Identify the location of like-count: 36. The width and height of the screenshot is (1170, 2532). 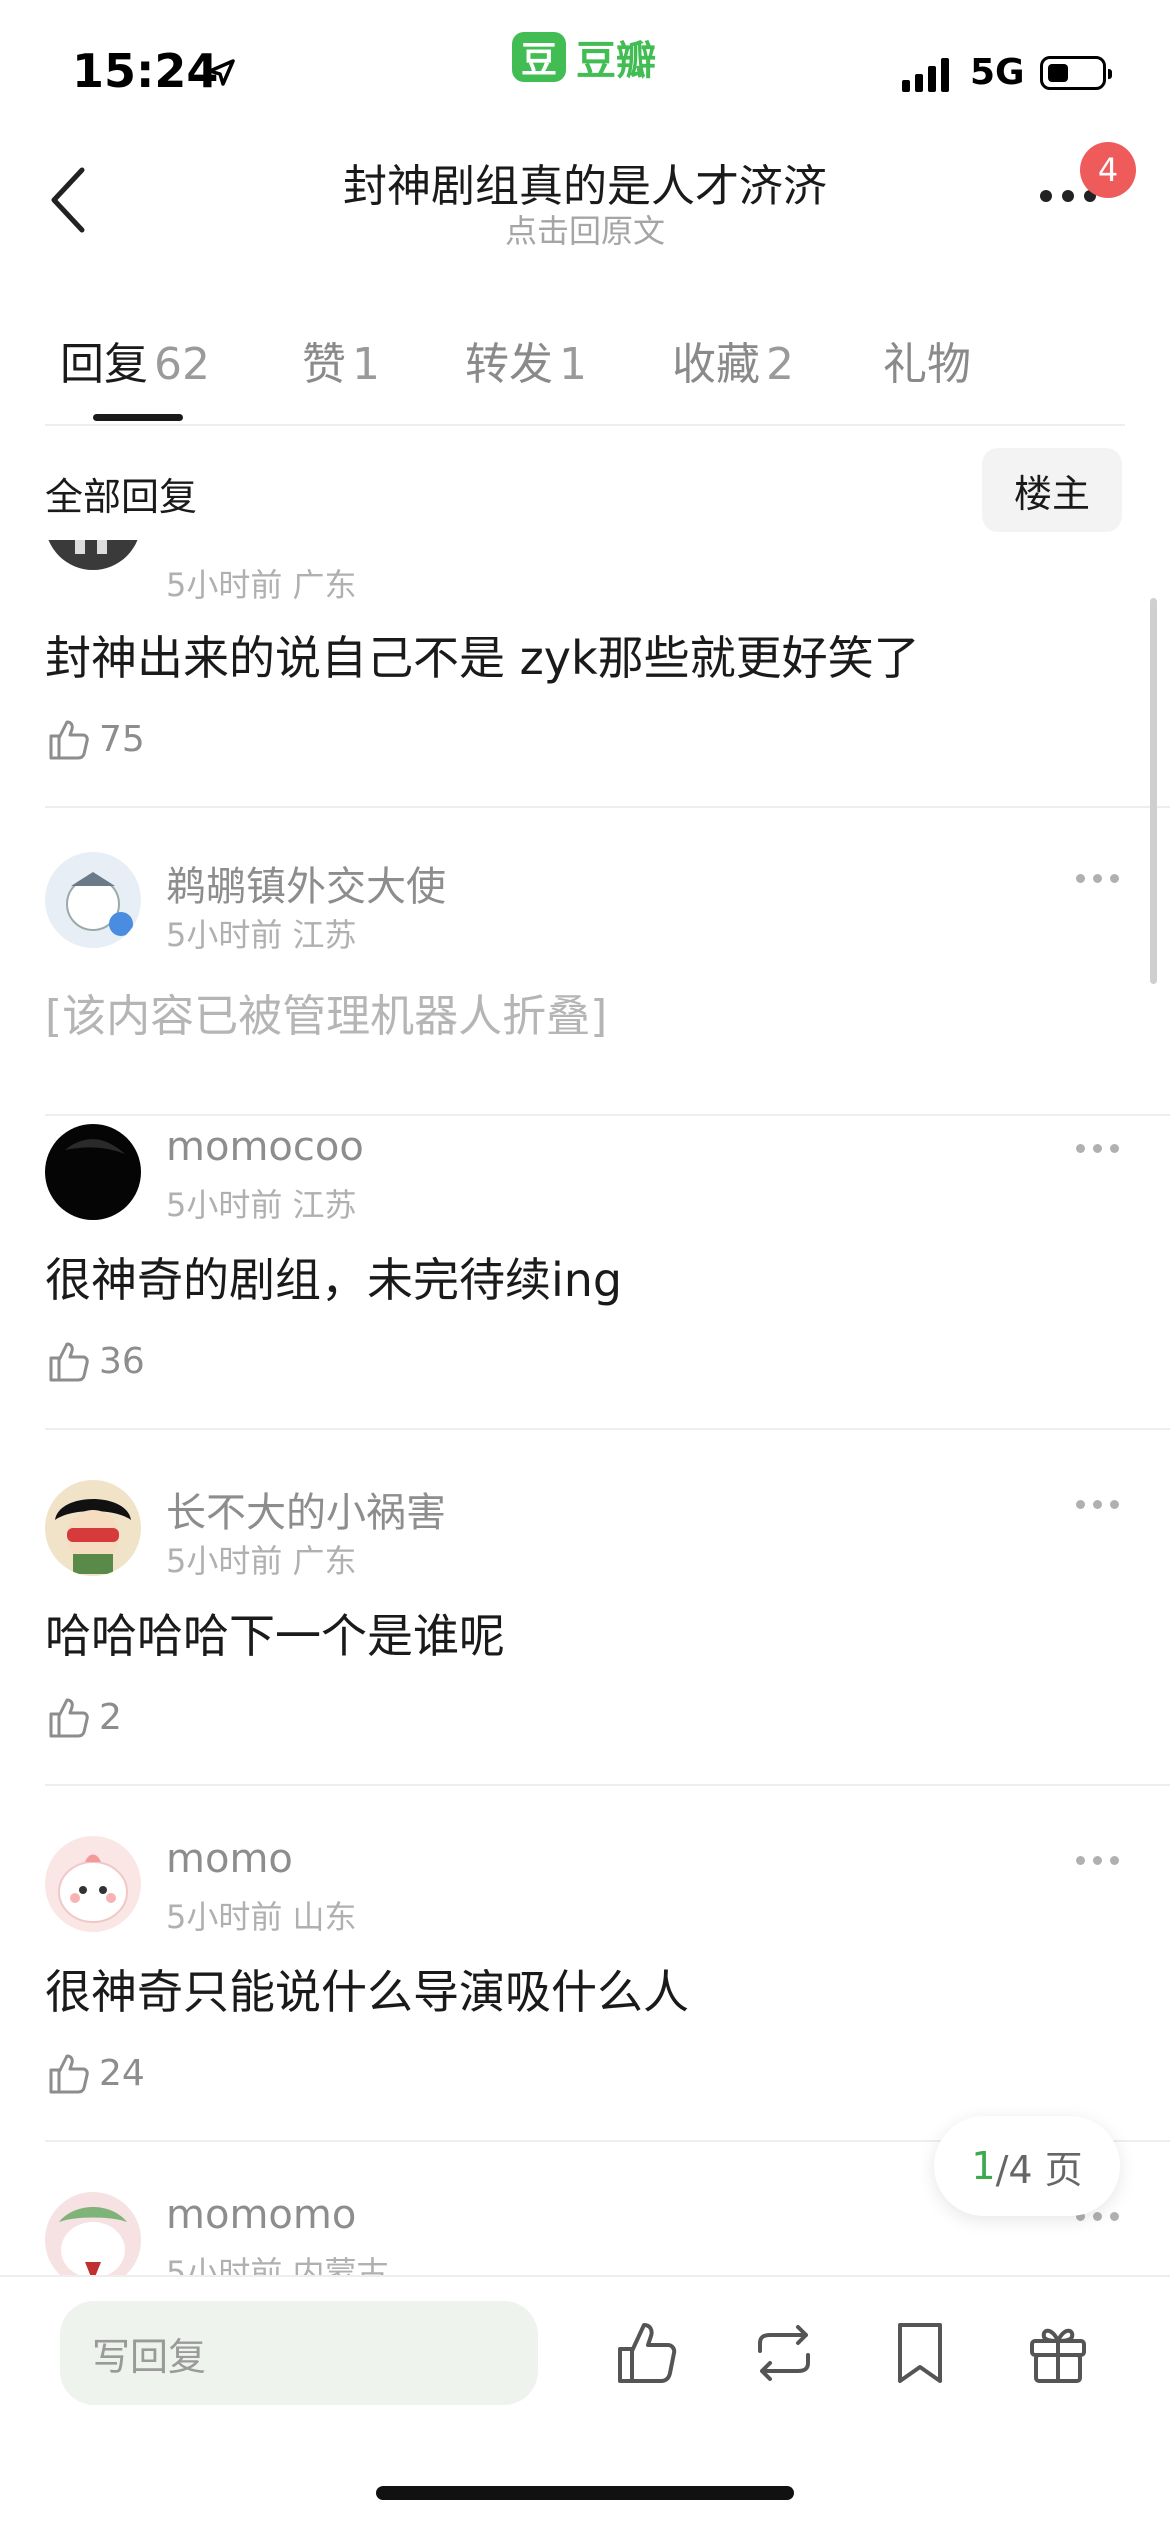
(122, 1361).